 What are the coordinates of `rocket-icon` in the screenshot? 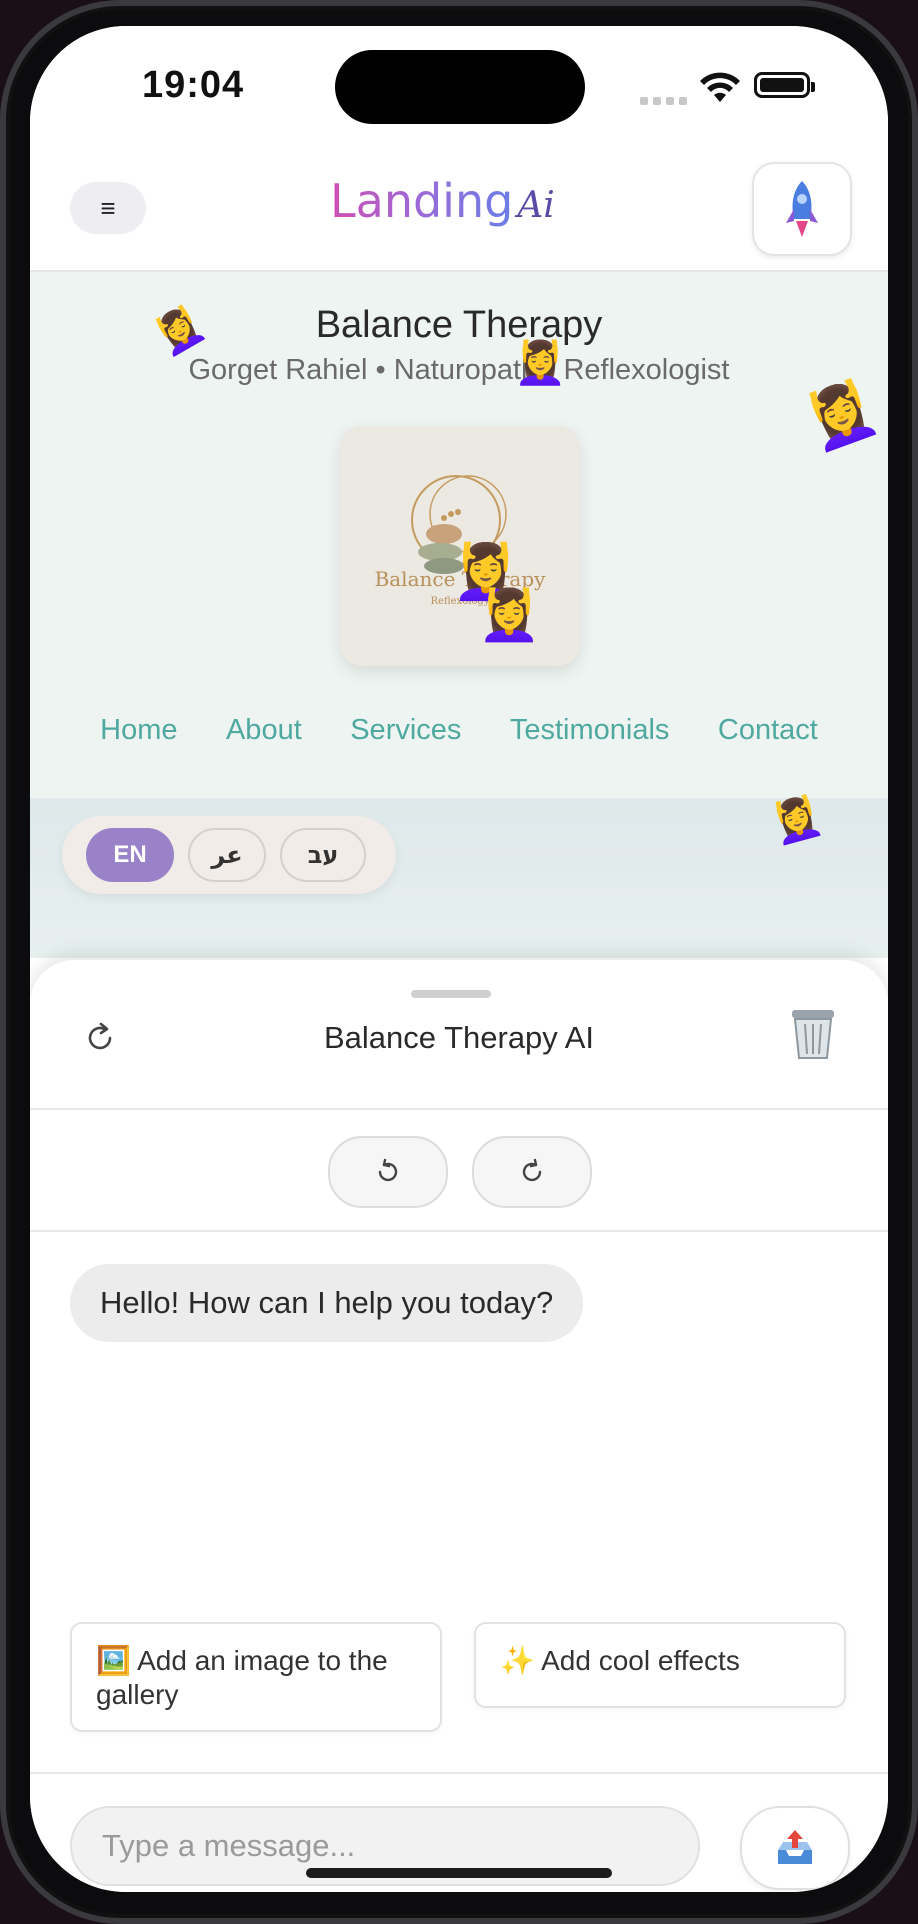 It's located at (802, 209).